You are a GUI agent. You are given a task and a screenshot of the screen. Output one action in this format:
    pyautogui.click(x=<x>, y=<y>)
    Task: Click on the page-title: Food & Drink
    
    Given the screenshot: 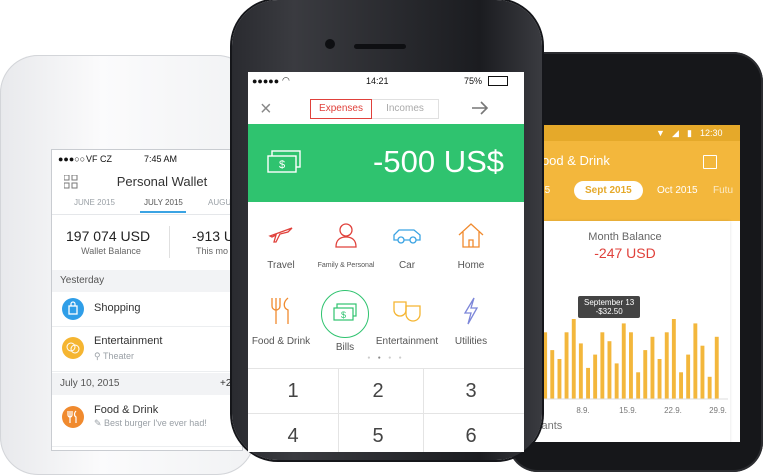 What is the action you would take?
    pyautogui.click(x=572, y=160)
    